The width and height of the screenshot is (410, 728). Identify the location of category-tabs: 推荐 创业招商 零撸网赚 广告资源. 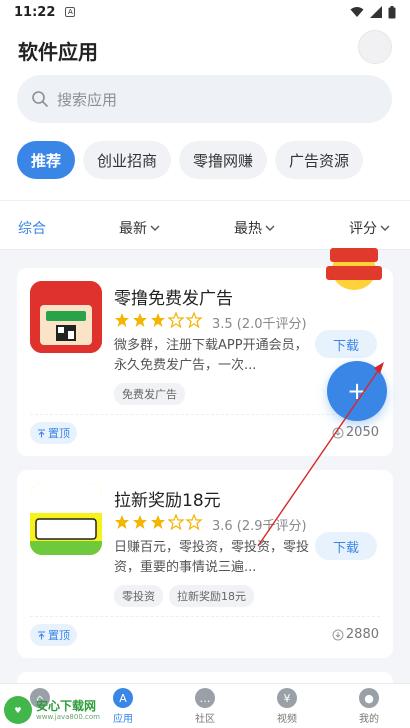
(190, 160).